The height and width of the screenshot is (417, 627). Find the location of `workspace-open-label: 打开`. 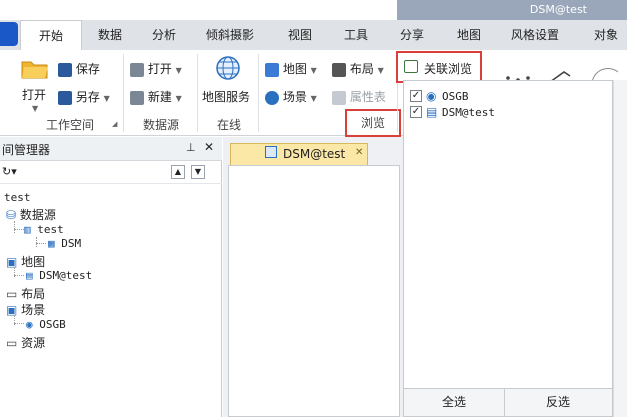

workspace-open-label: 打开 is located at coordinates (34, 95).